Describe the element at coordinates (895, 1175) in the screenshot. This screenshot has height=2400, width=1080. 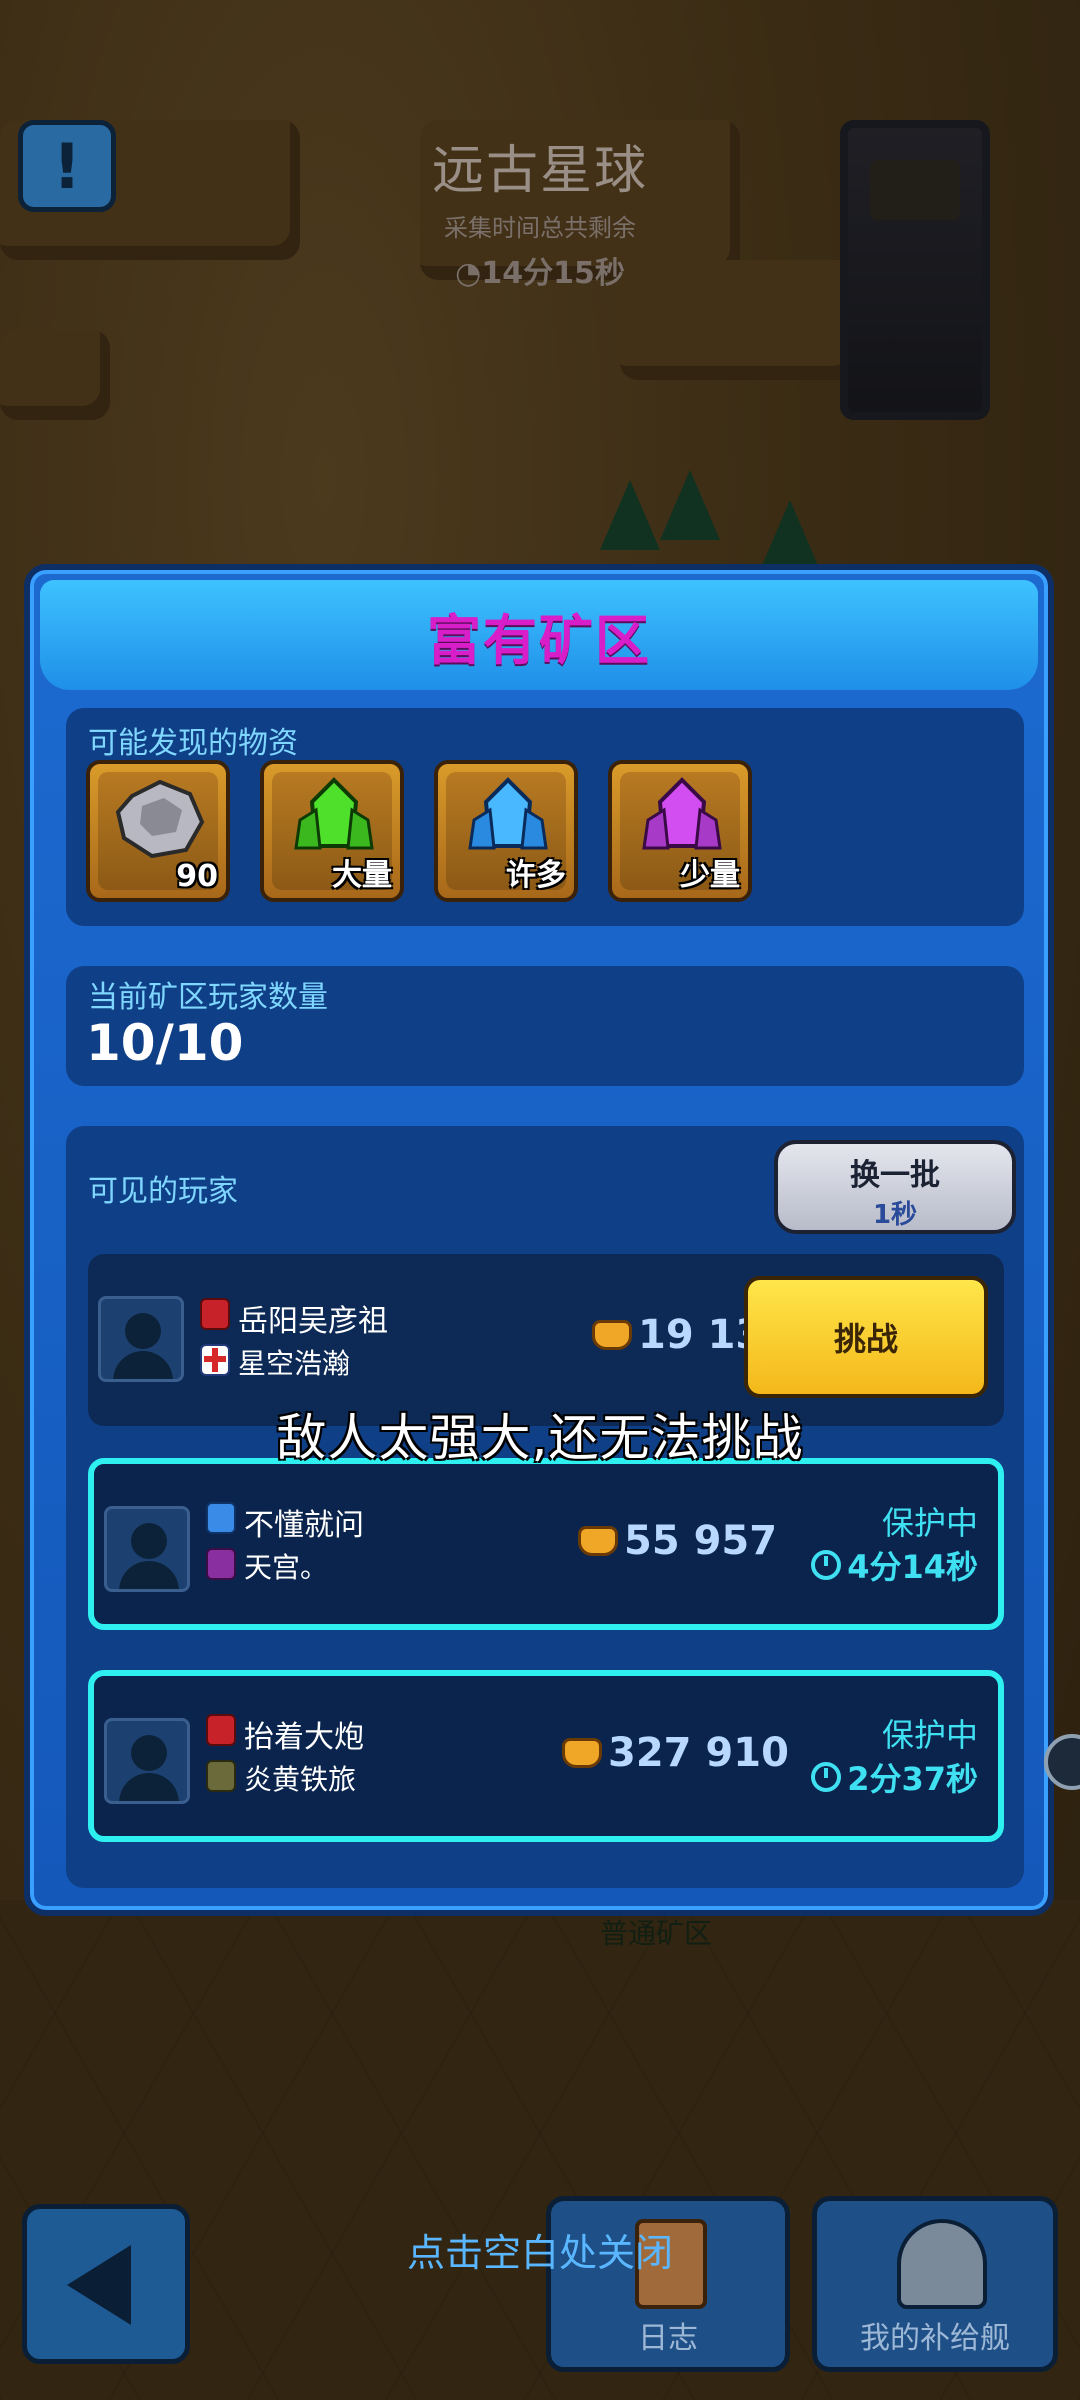
I see `refresh-label: 换一批` at that location.